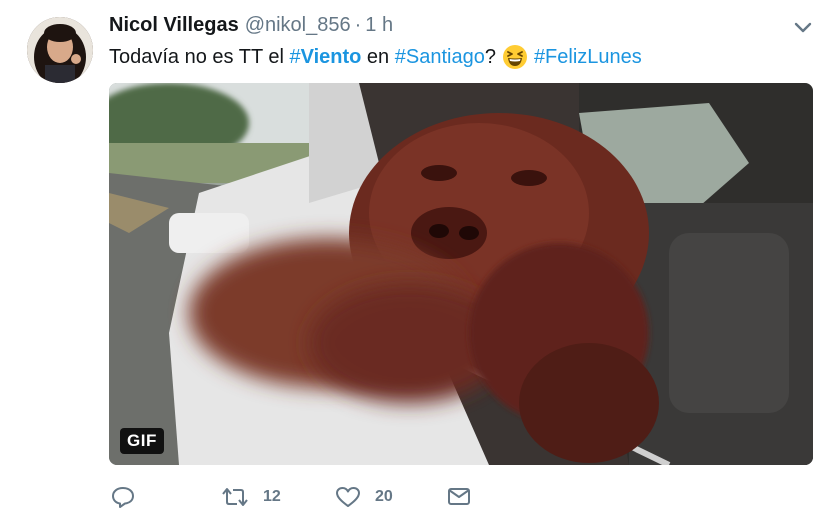 This screenshot has height=510, width=831. I want to click on tweet-actions: 12 20, so click(409, 498).